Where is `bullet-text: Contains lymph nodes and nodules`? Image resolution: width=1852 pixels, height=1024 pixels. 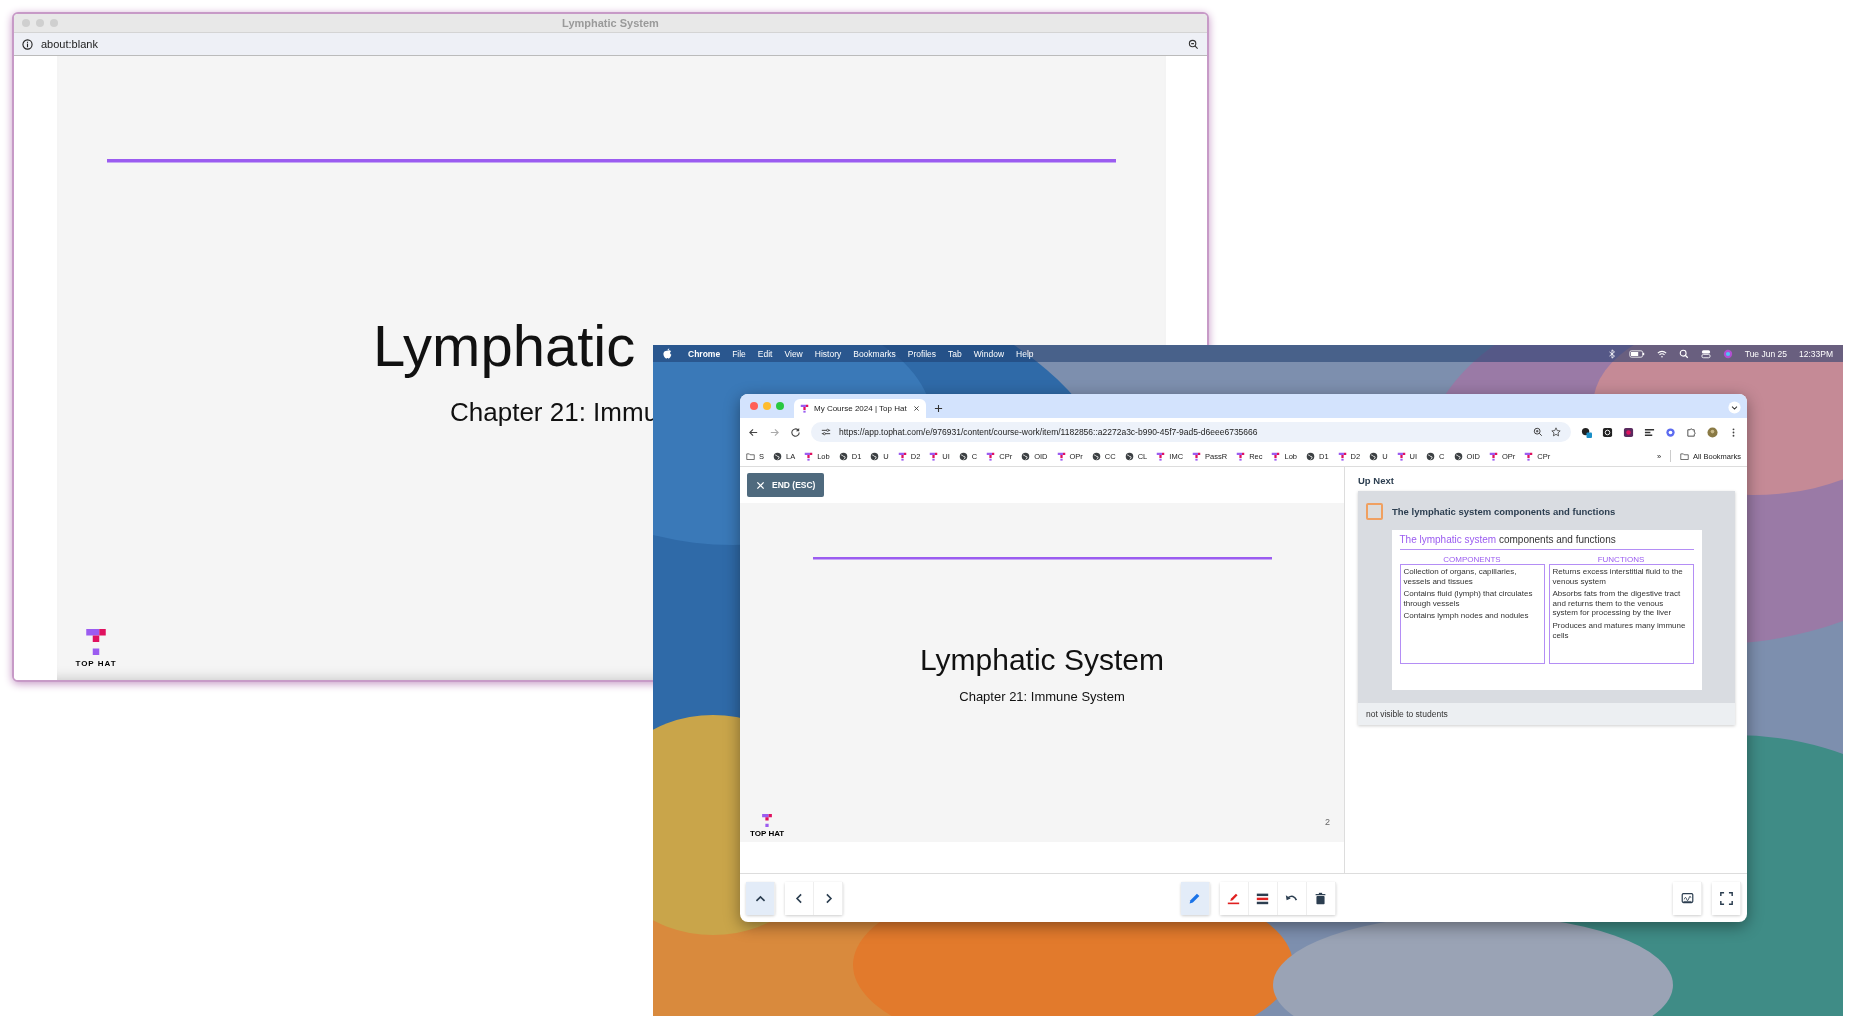
bullet-text: Contains lymph nodes and nodules is located at coordinates (1466, 616).